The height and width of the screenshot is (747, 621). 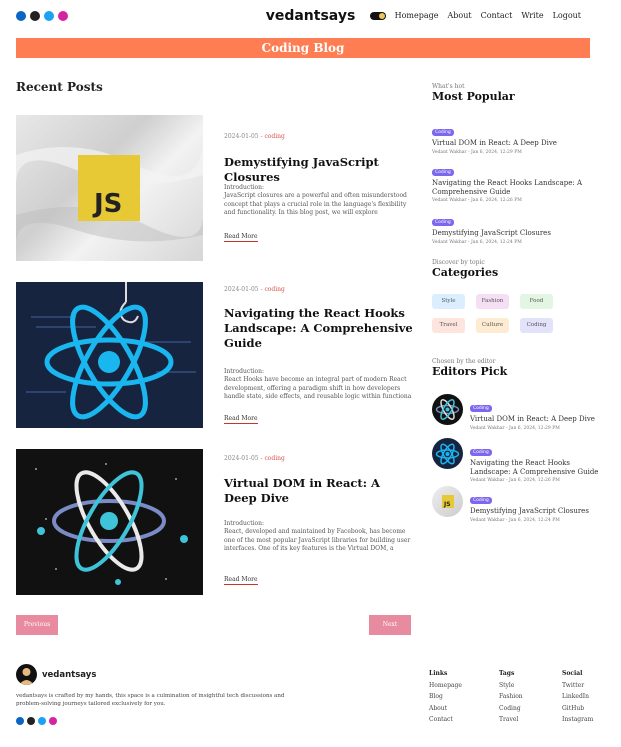 I want to click on editors-pick-title-text: Demystifying JavaScript Closures, so click(x=535, y=511).